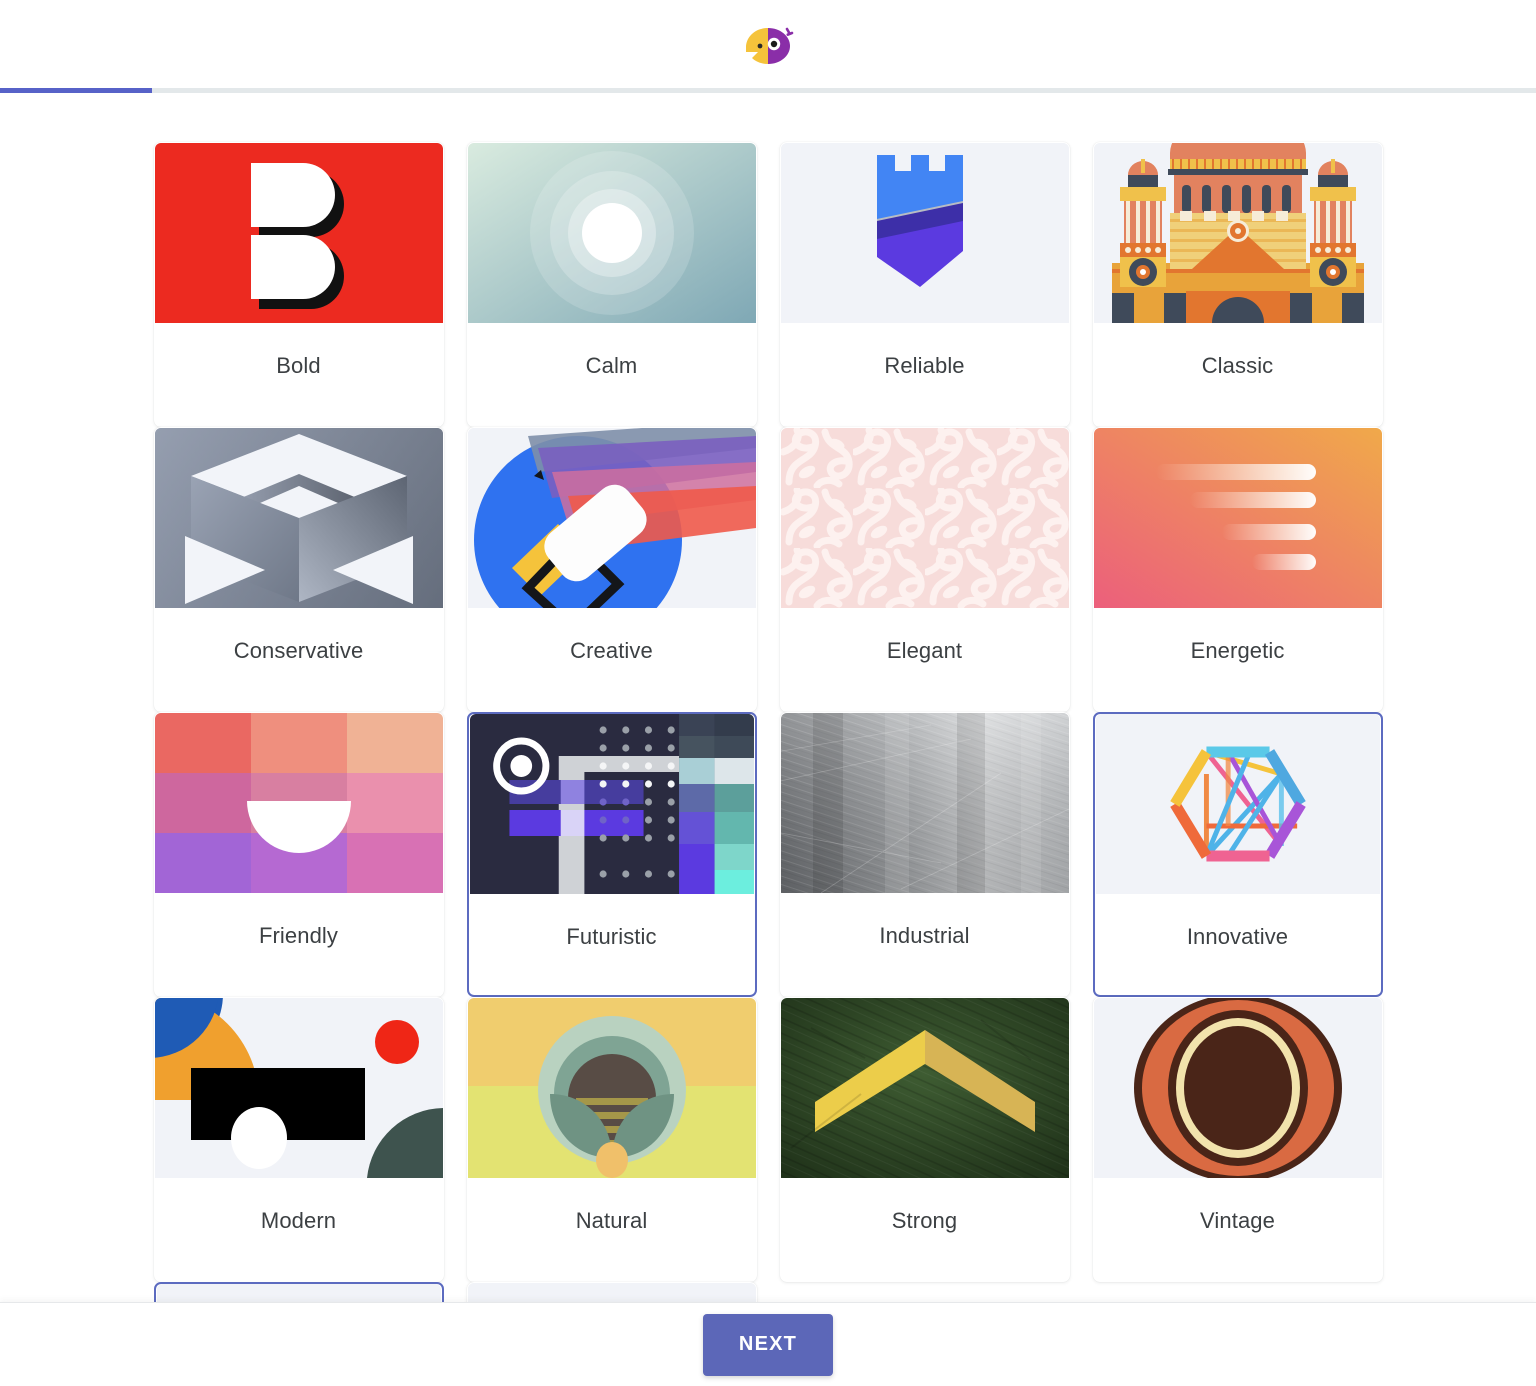  I want to click on style-card-label: Energetic, so click(1237, 650).